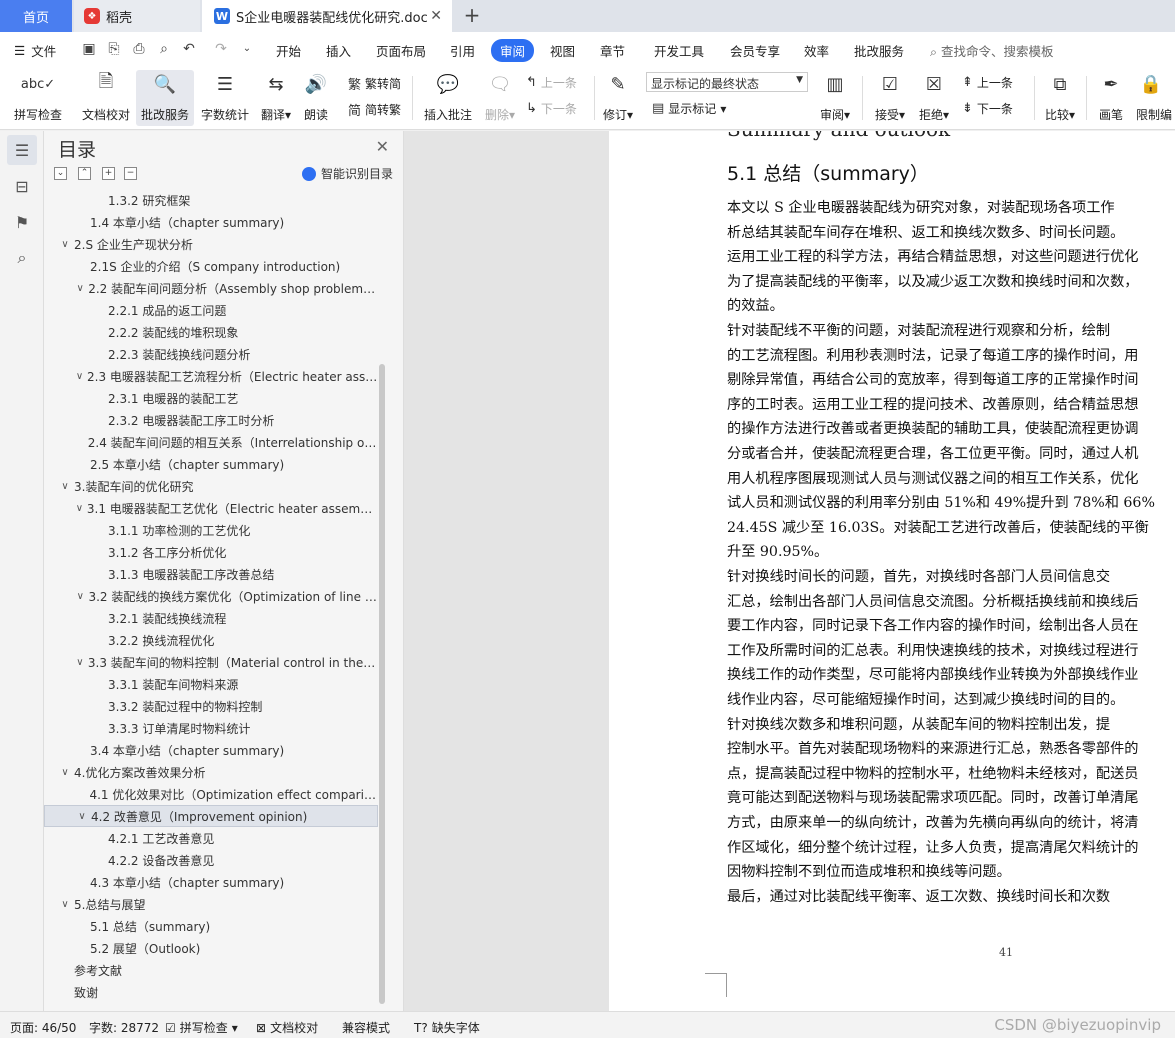 The width and height of the screenshot is (1175, 1038). I want to click on close-tab-icon: ✕, so click(436, 16).